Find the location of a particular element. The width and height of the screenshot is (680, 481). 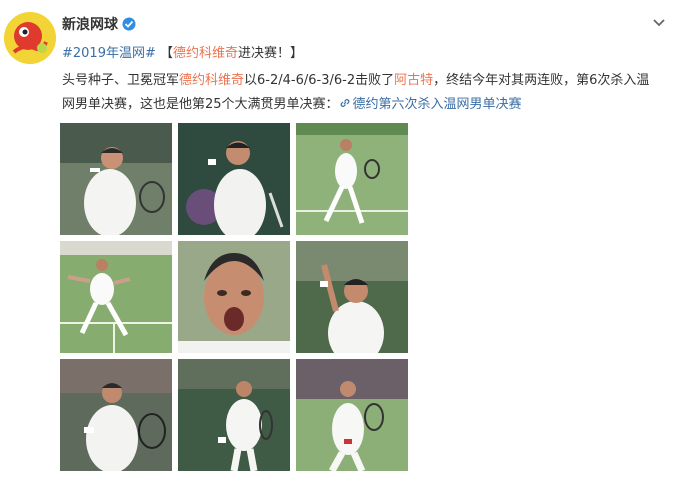

text-2: 以6-2/4-6/6-3/6-2击败了 is located at coordinates (319, 80).